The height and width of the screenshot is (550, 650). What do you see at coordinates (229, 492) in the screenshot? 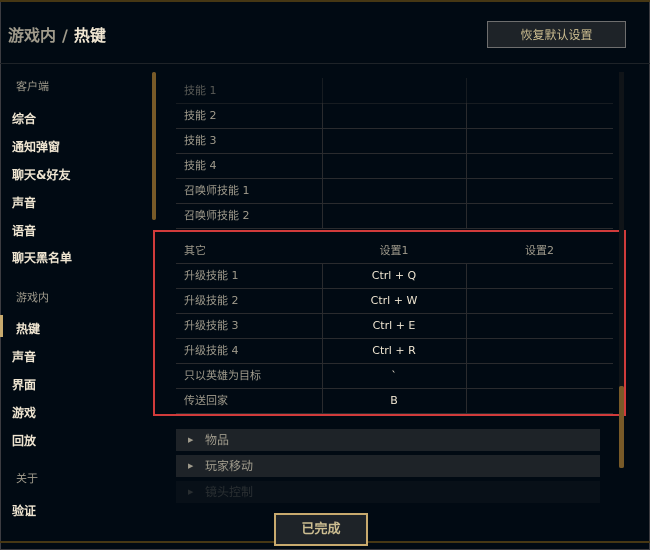
I see `group-label: 镜头控制` at bounding box center [229, 492].